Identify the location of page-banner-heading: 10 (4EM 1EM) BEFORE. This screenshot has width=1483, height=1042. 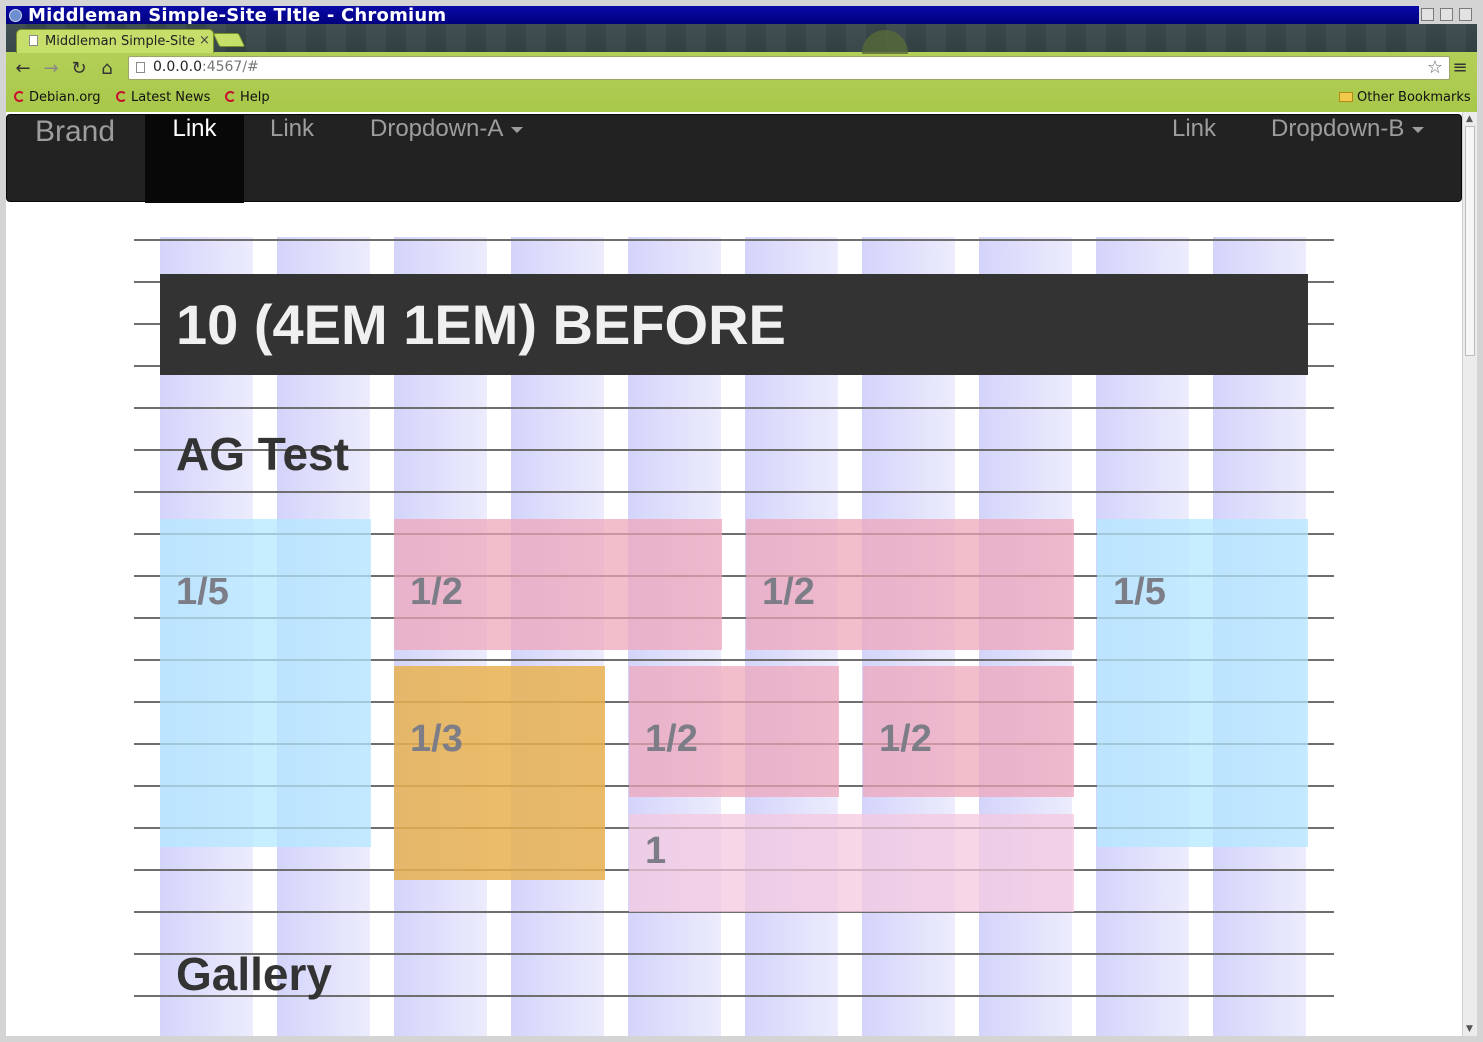
(734, 324).